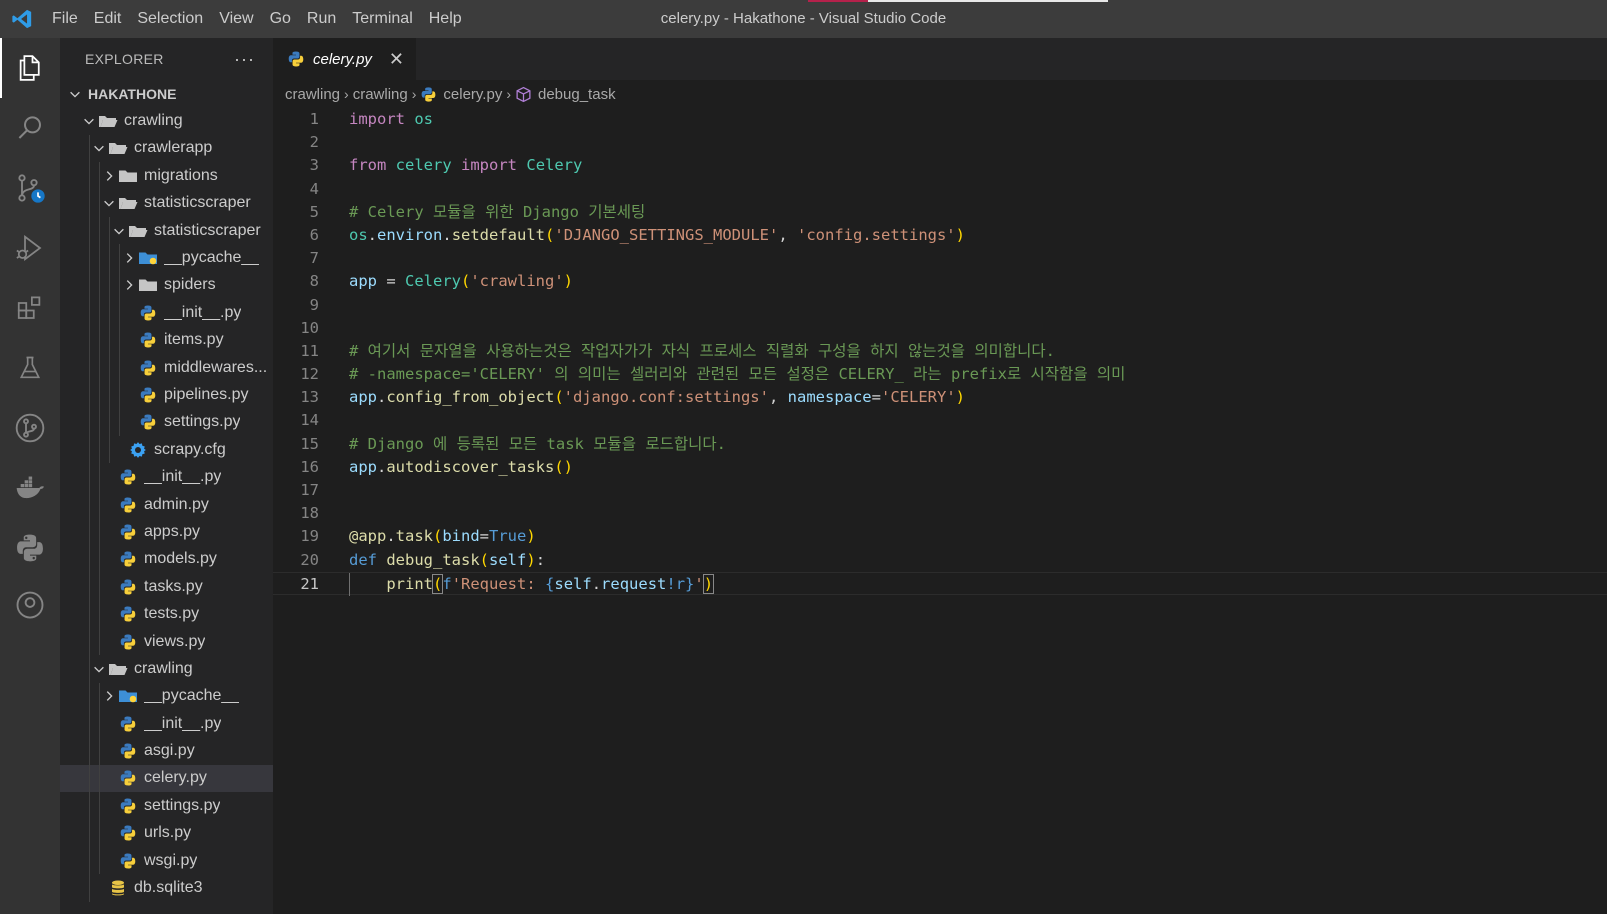 The width and height of the screenshot is (1607, 914). I want to click on tree-folder: migrations, so click(166, 176).